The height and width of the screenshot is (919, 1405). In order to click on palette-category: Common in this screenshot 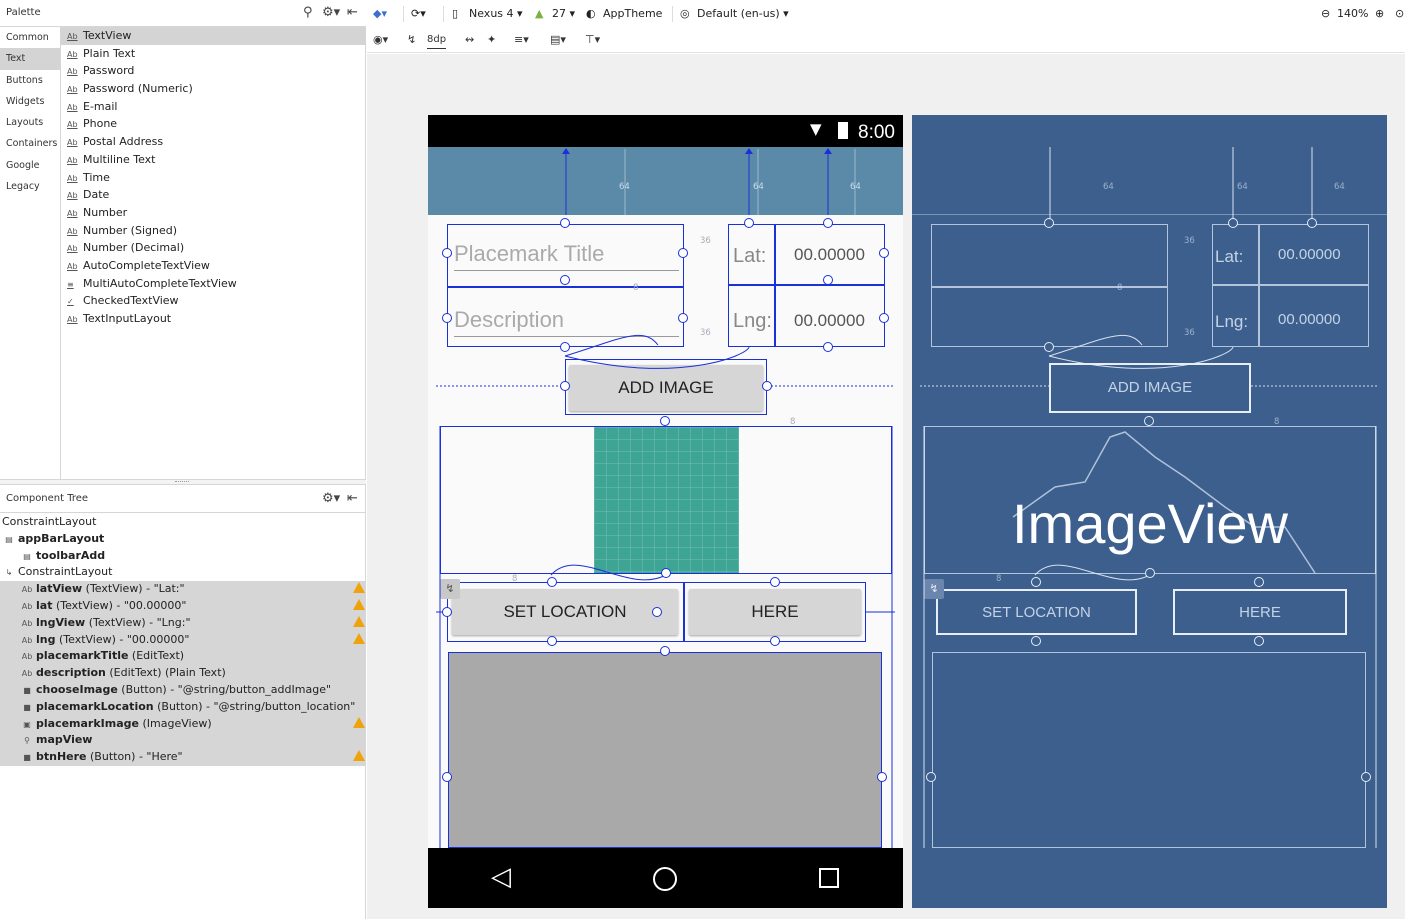, I will do `click(30, 37)`.